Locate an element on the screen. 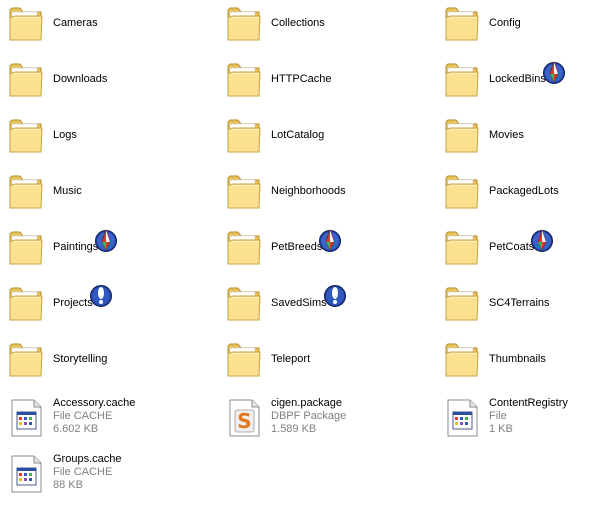 This screenshot has width=600, height=515. folder-name: Paintings is located at coordinates (76, 247).